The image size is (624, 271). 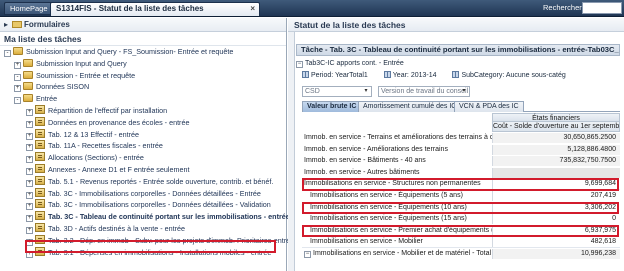 What do you see at coordinates (461, 173) in the screenshot?
I see `table-row: Immob. en service - Autres bâtiments` at bounding box center [461, 173].